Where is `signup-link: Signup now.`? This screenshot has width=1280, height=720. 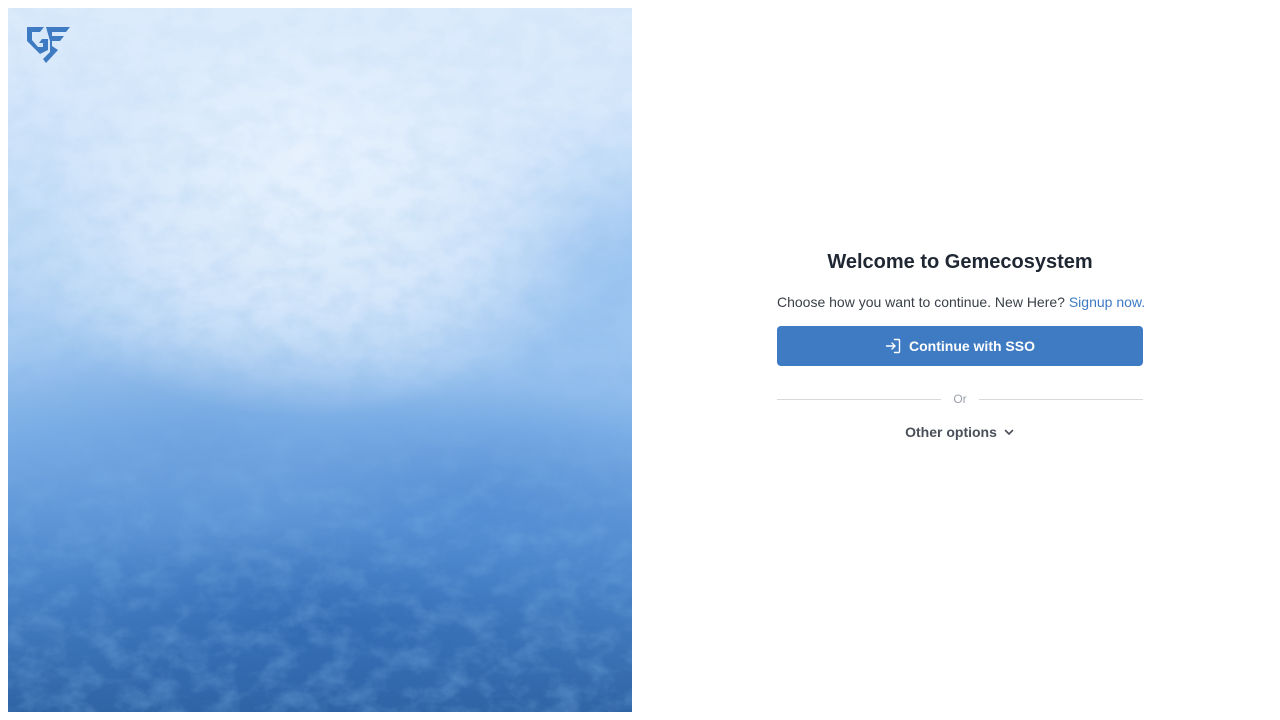
signup-link: Signup now. is located at coordinates (1107, 302).